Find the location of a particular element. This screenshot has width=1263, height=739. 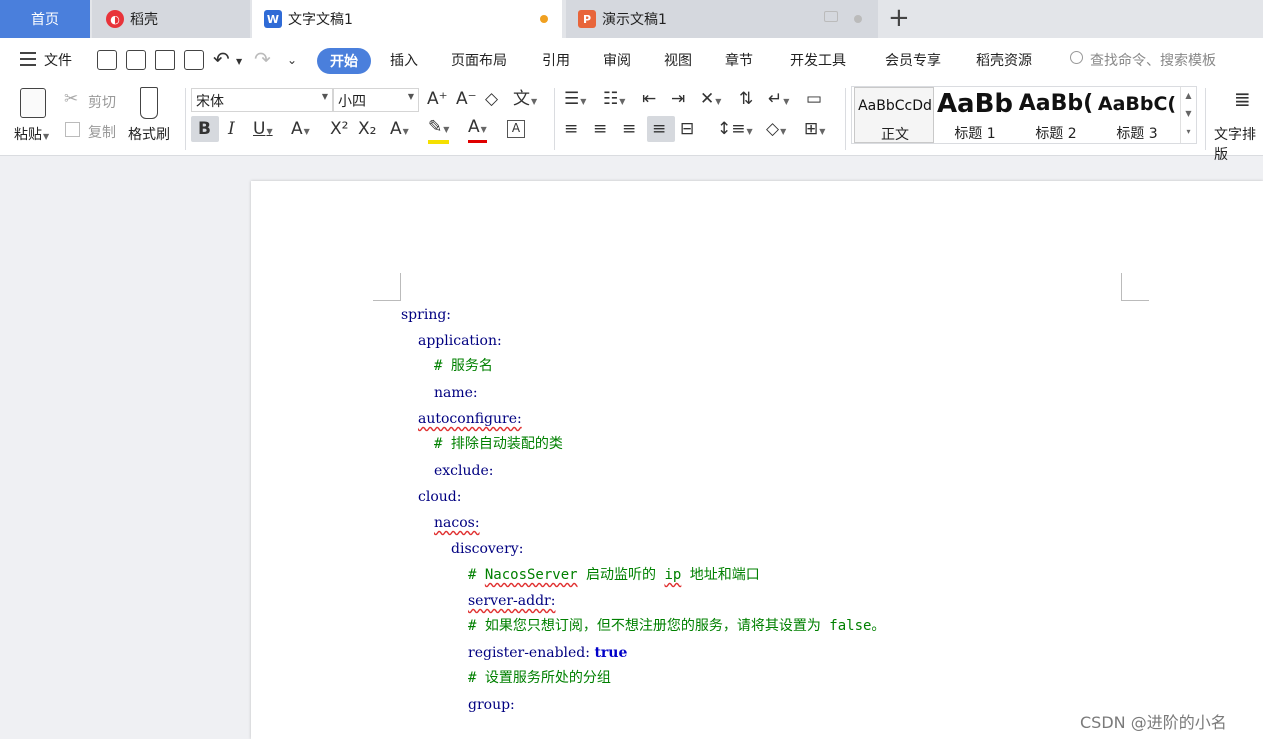

doc-line: # NacosServer 启动监听的 ip 地址和端口 is located at coordinates (614, 575).